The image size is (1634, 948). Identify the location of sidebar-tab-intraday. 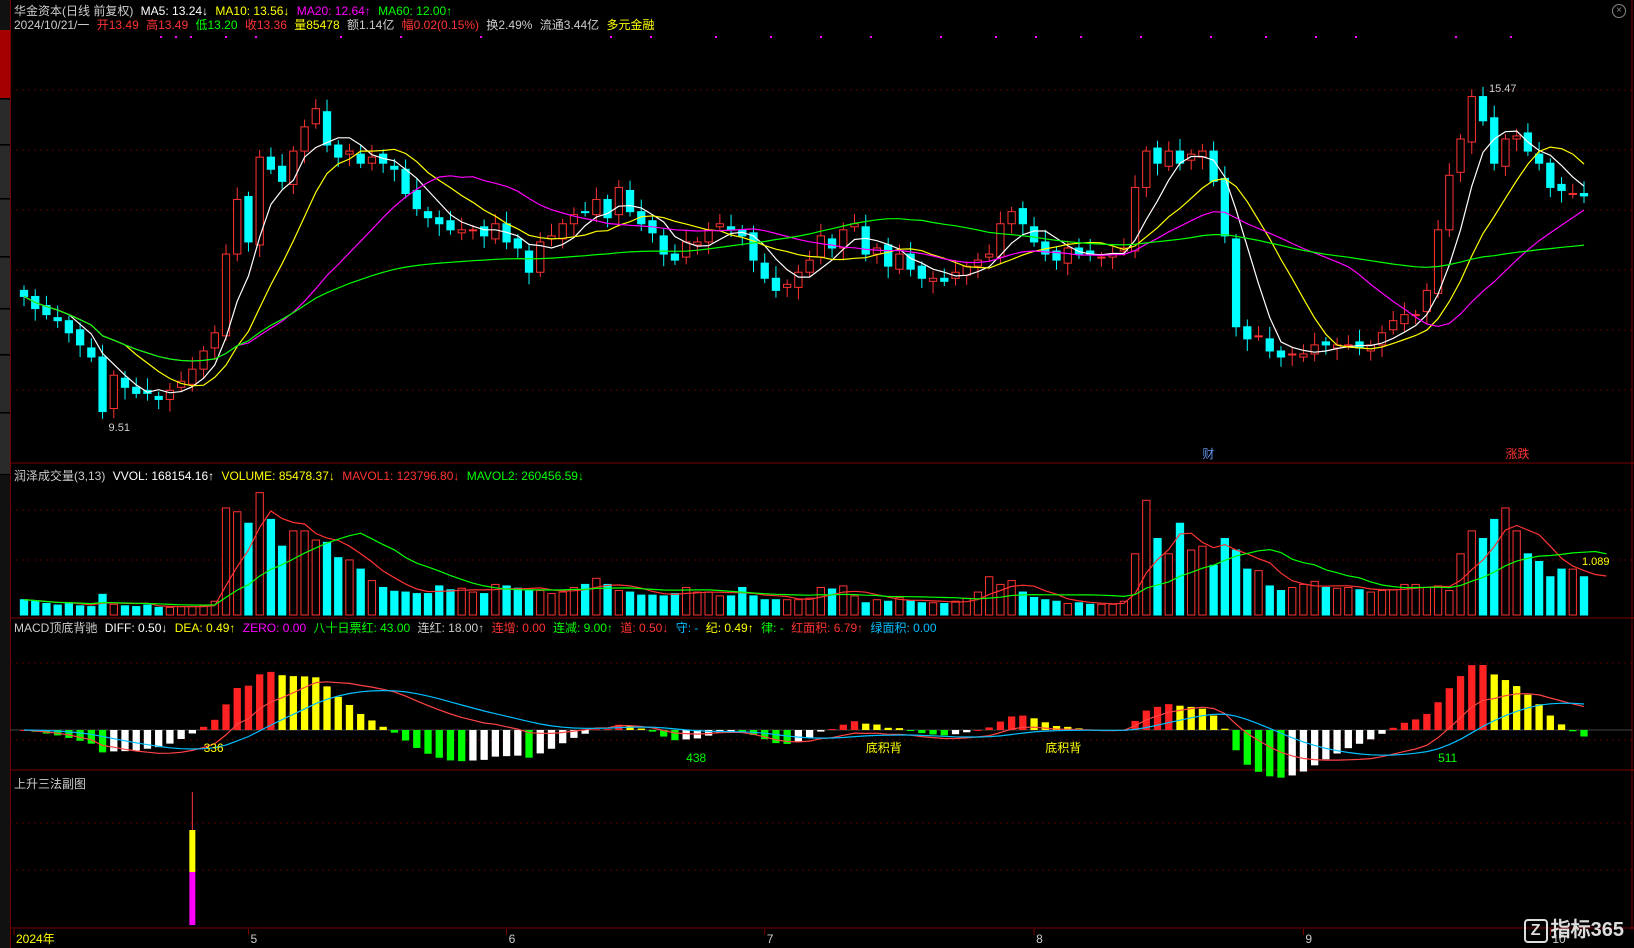
(5, 122).